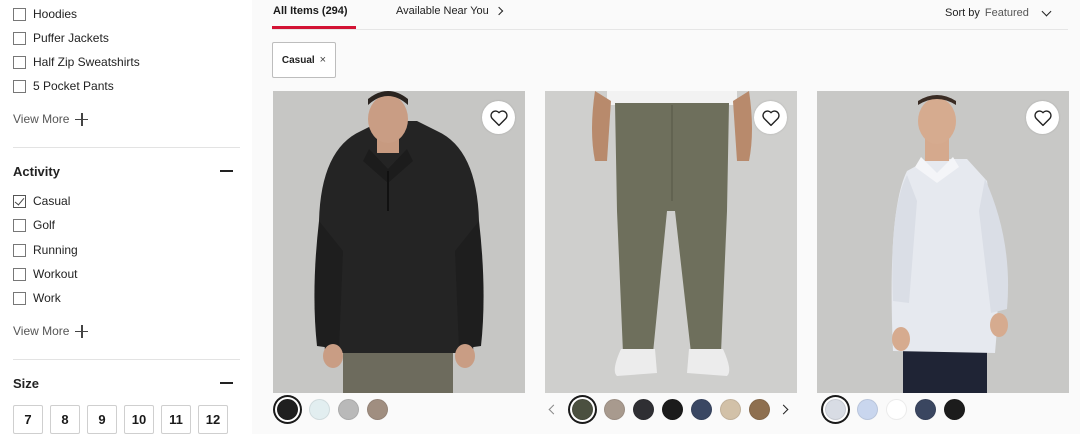 The width and height of the screenshot is (1080, 434). I want to click on filter-puffer-jackets: Puffer Jackets, so click(61, 38).